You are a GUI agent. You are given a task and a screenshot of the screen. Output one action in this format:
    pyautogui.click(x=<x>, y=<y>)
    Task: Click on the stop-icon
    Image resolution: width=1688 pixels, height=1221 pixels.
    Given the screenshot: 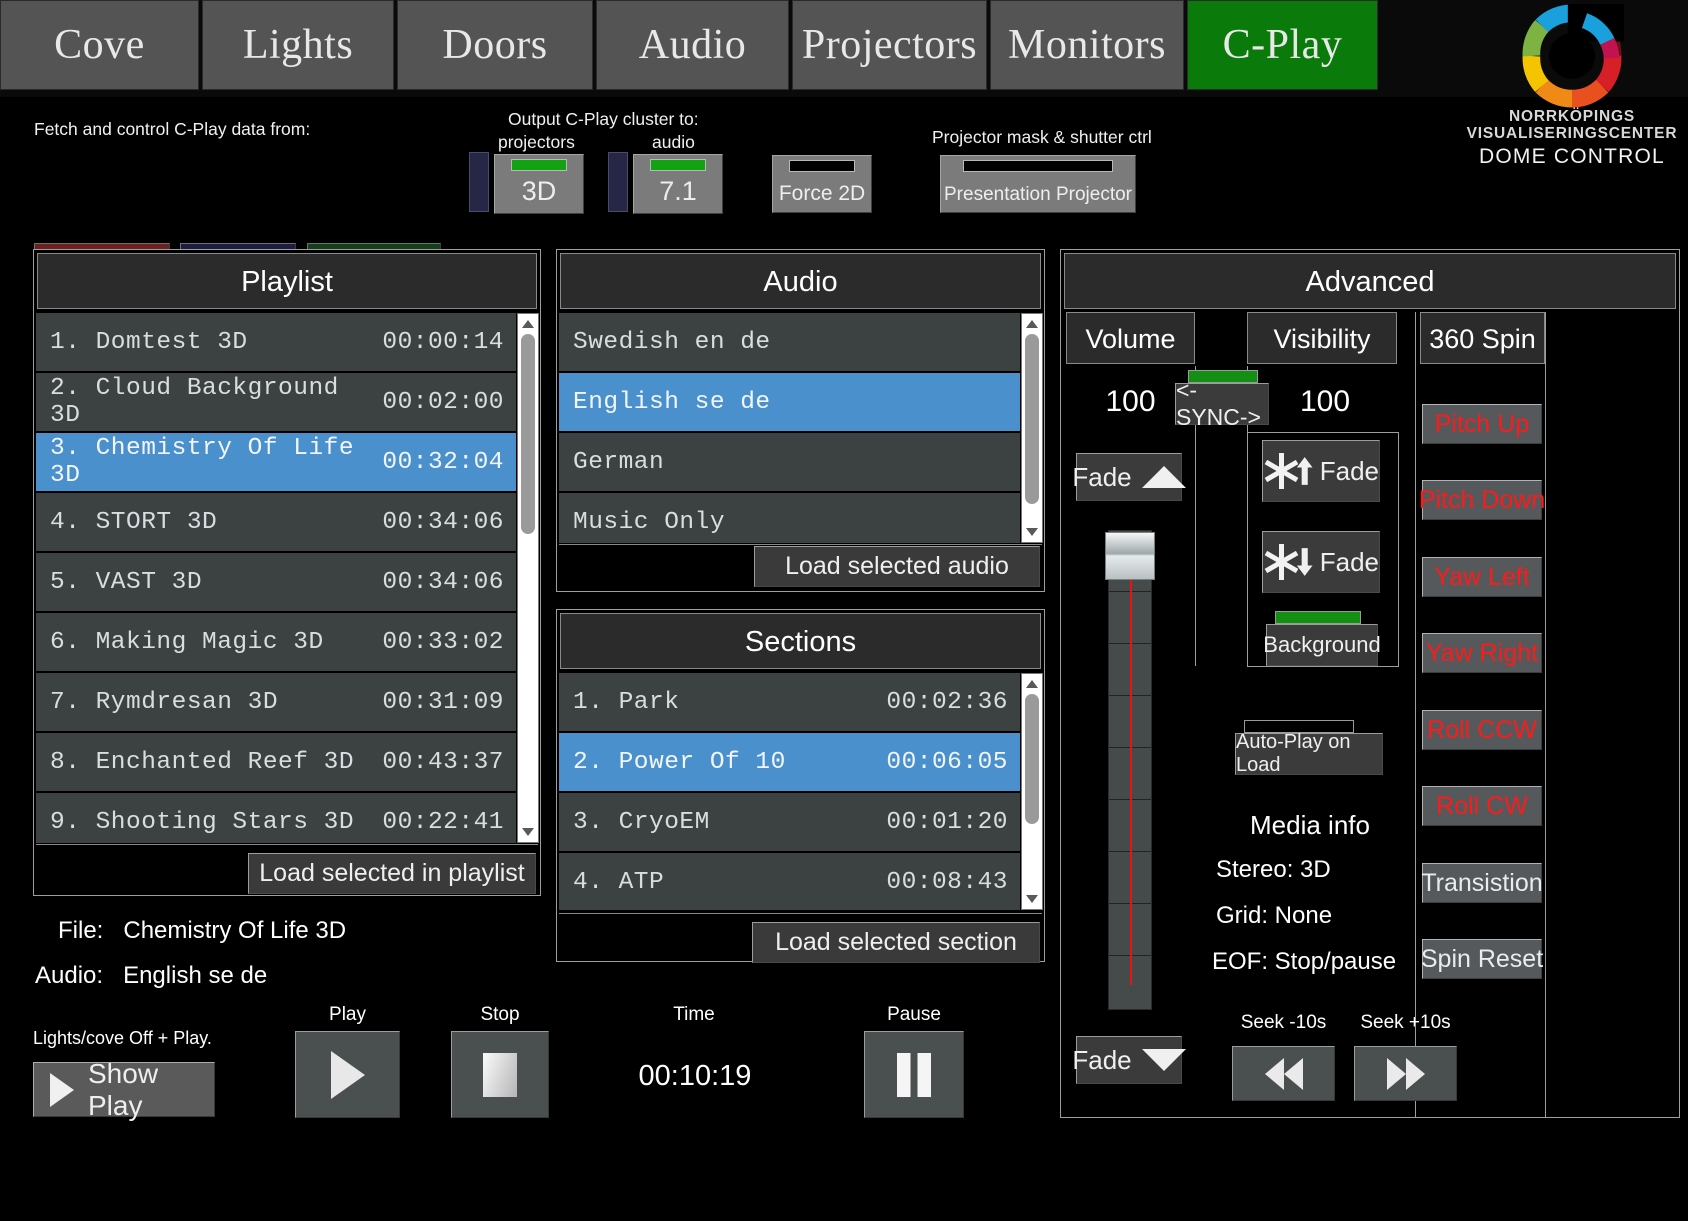 What is the action you would take?
    pyautogui.click(x=500, y=1074)
    